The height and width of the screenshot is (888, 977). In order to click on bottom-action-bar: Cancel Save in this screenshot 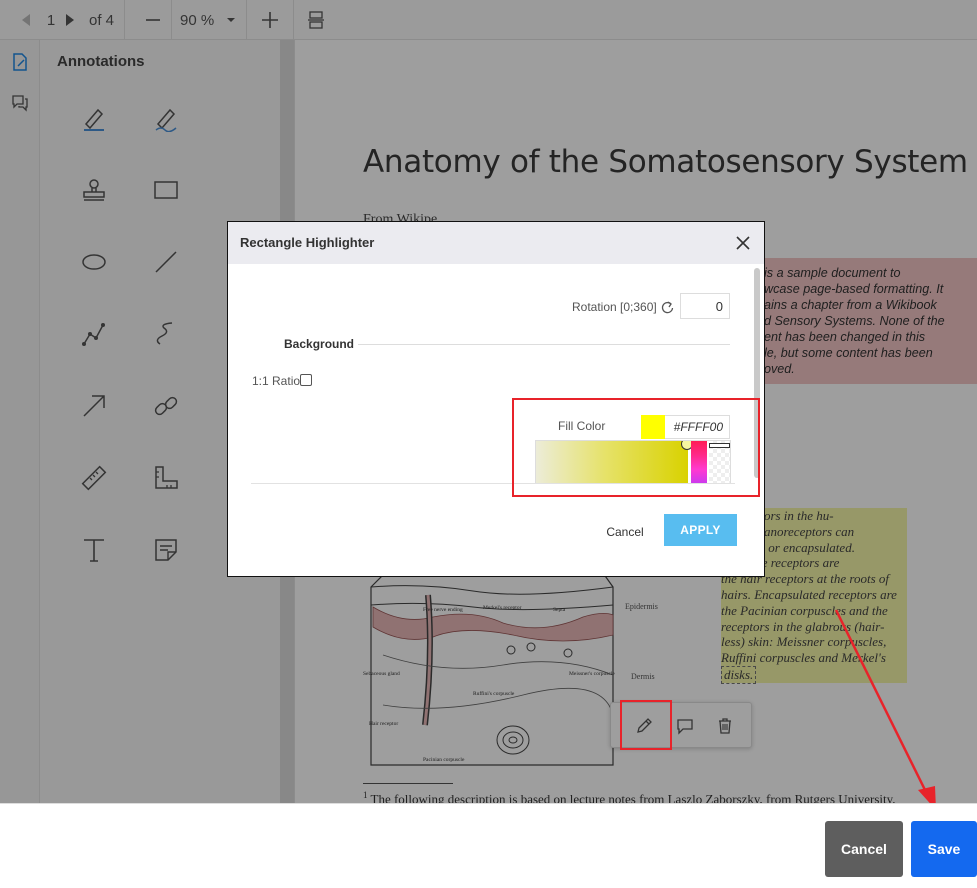, I will do `click(488, 845)`.